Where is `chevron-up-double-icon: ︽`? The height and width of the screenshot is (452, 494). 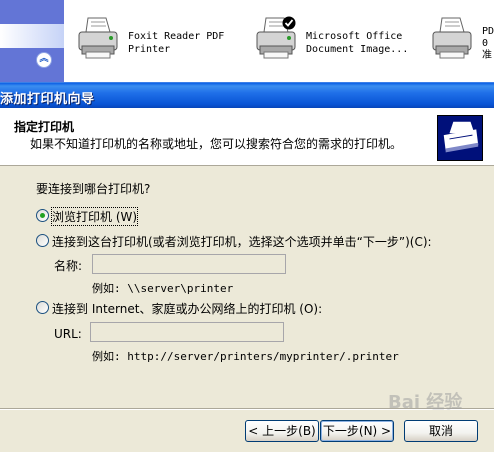 chevron-up-double-icon: ︽ is located at coordinates (44, 60).